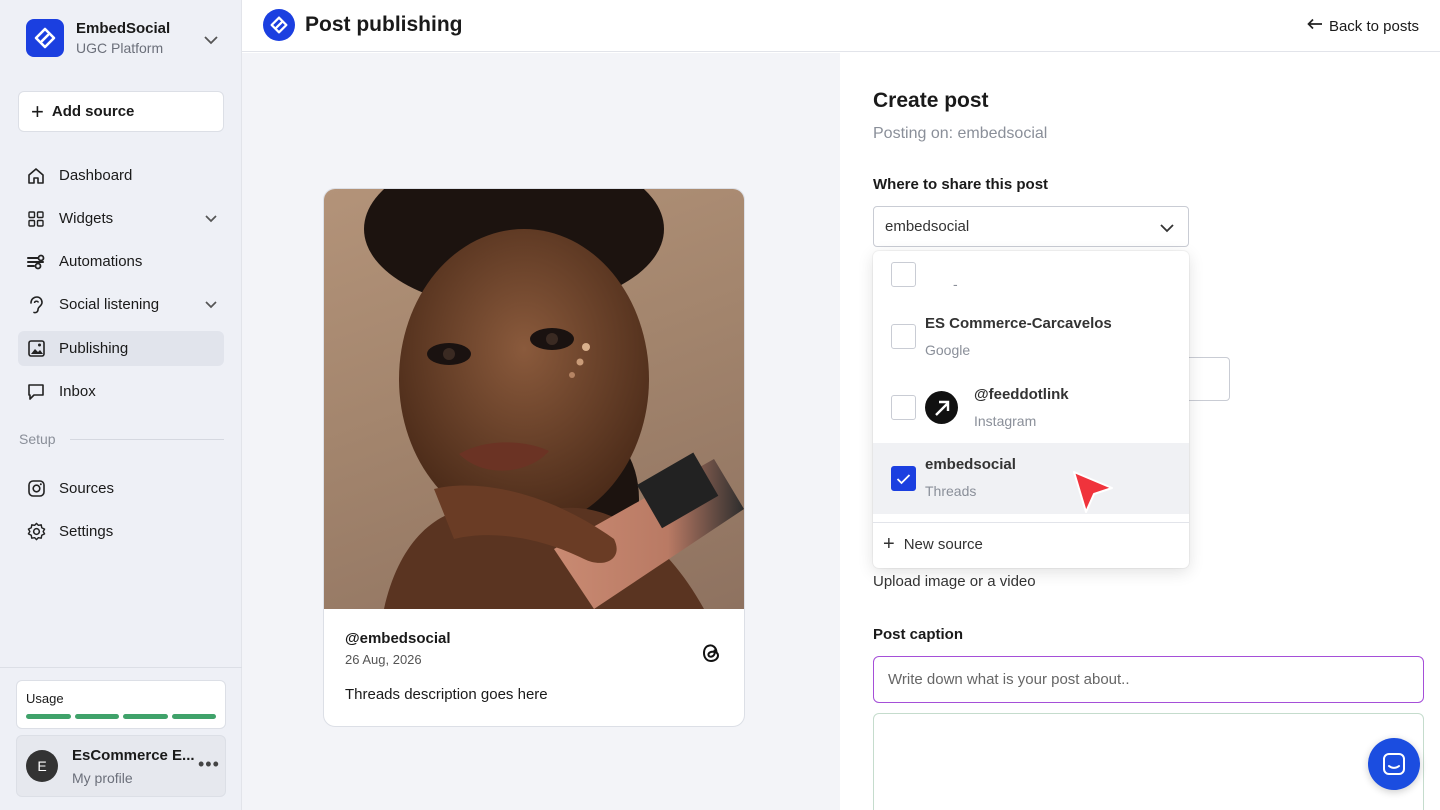  I want to click on sidebar-item-label: Sources, so click(87, 488).